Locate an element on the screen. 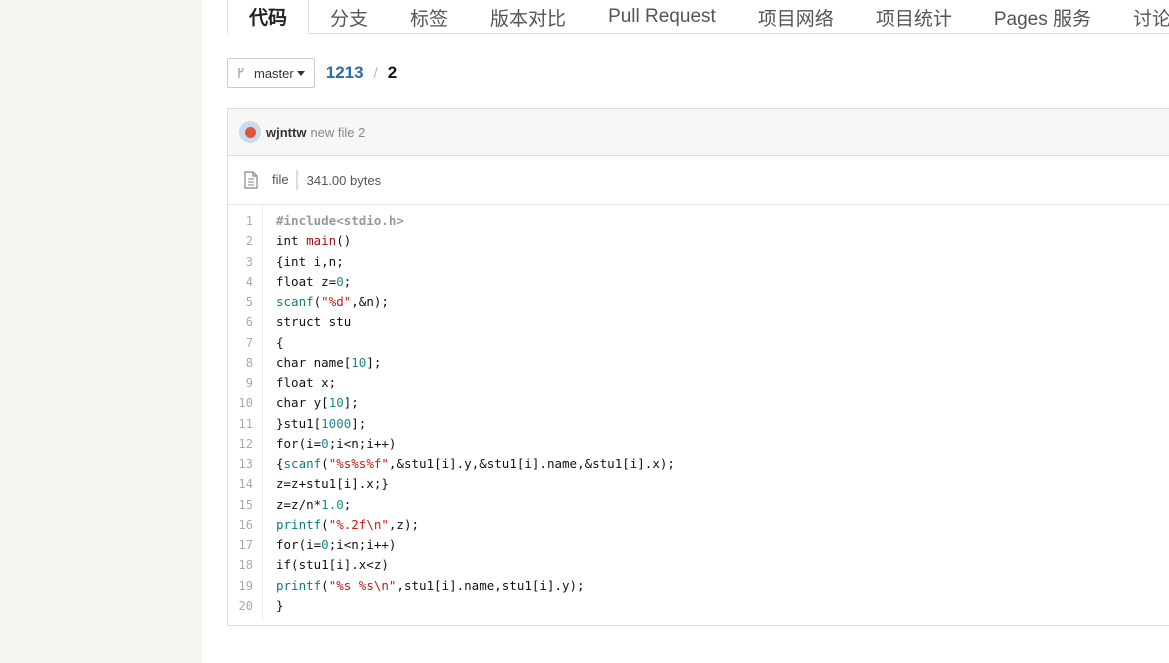  code-line: float x; is located at coordinates (306, 382).